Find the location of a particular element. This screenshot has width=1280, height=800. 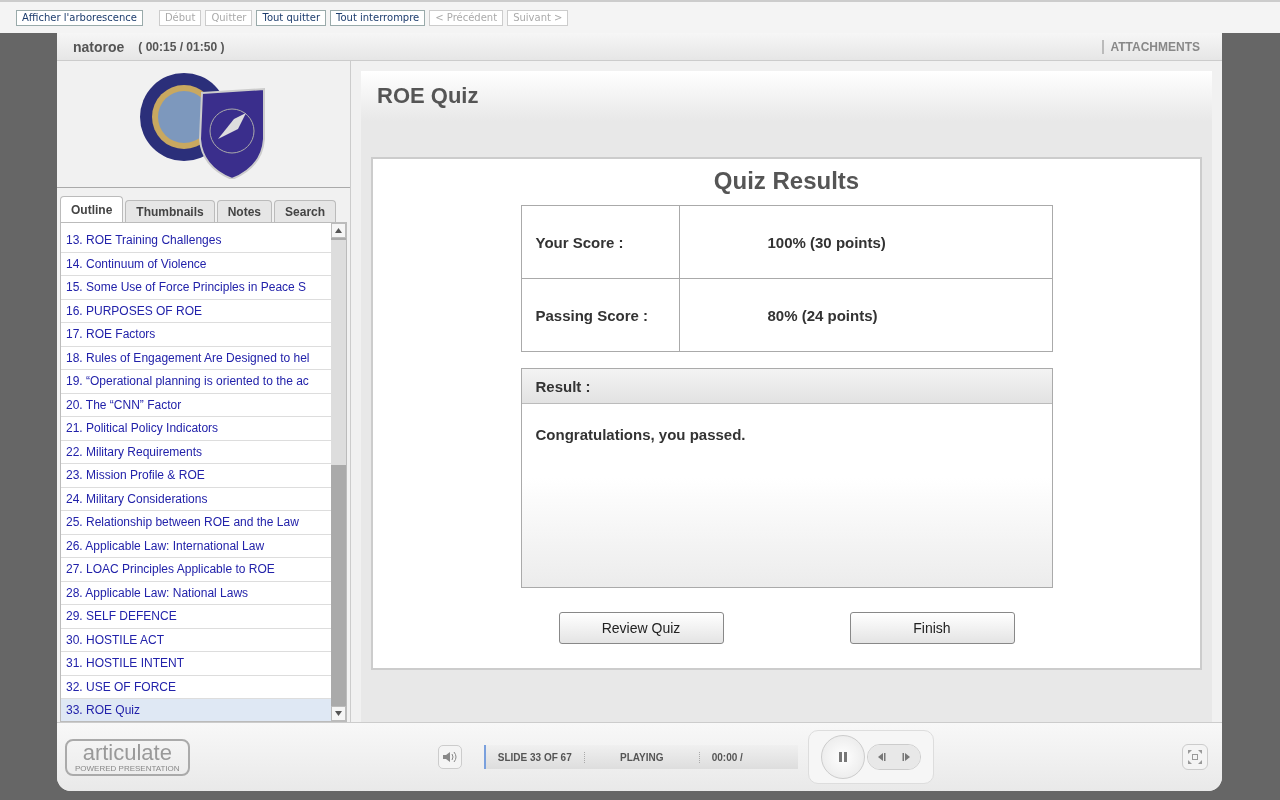

outline-item: 27. LOAC Principles Applicable to ROE is located at coordinates (196, 570).